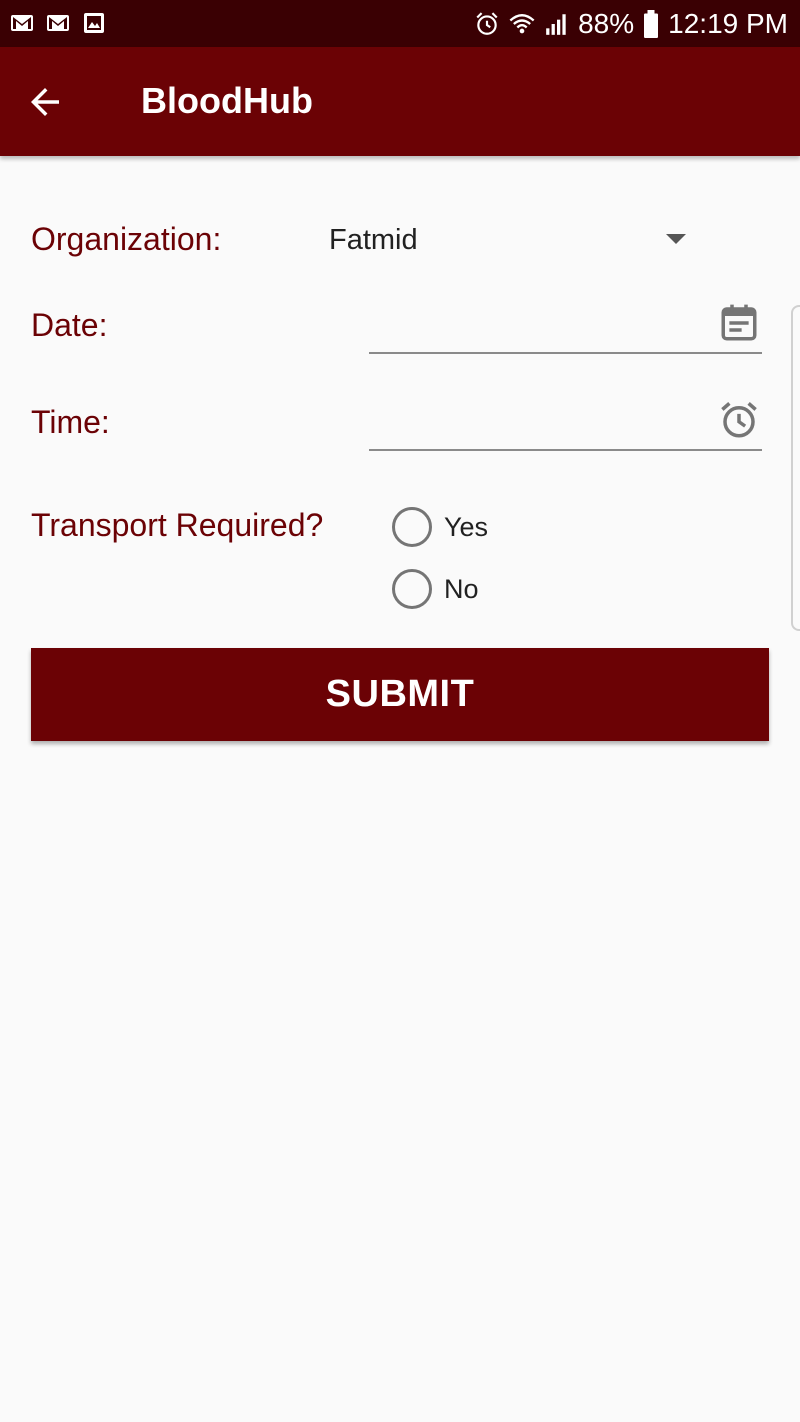 The height and width of the screenshot is (1422, 800). What do you see at coordinates (177, 525) in the screenshot?
I see `transport-label: Transport Required?` at bounding box center [177, 525].